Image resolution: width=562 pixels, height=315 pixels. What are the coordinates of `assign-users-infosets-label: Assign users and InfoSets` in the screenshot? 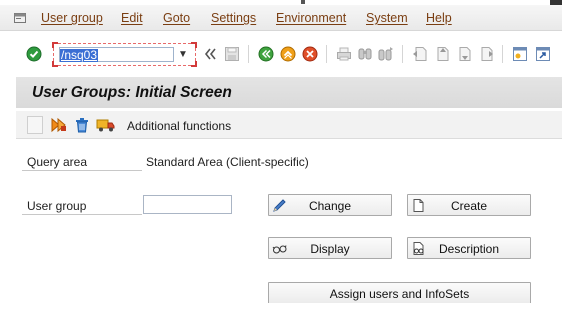 It's located at (399, 294).